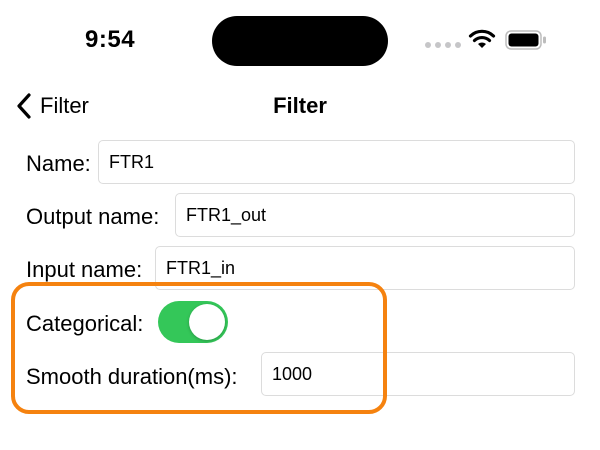 Image resolution: width=600 pixels, height=450 pixels. Describe the element at coordinates (365, 268) in the screenshot. I see `input-name-field: FTR1_in` at that location.